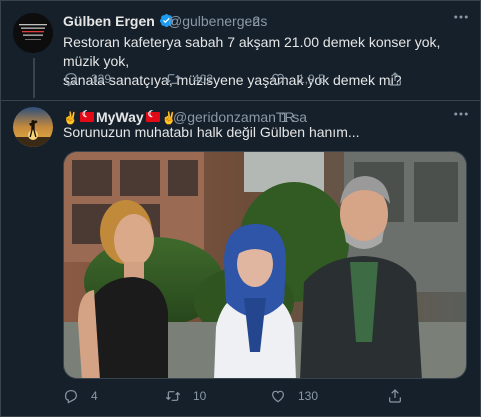 This screenshot has width=481, height=417. I want to click on reply-button: 4, so click(82, 396).